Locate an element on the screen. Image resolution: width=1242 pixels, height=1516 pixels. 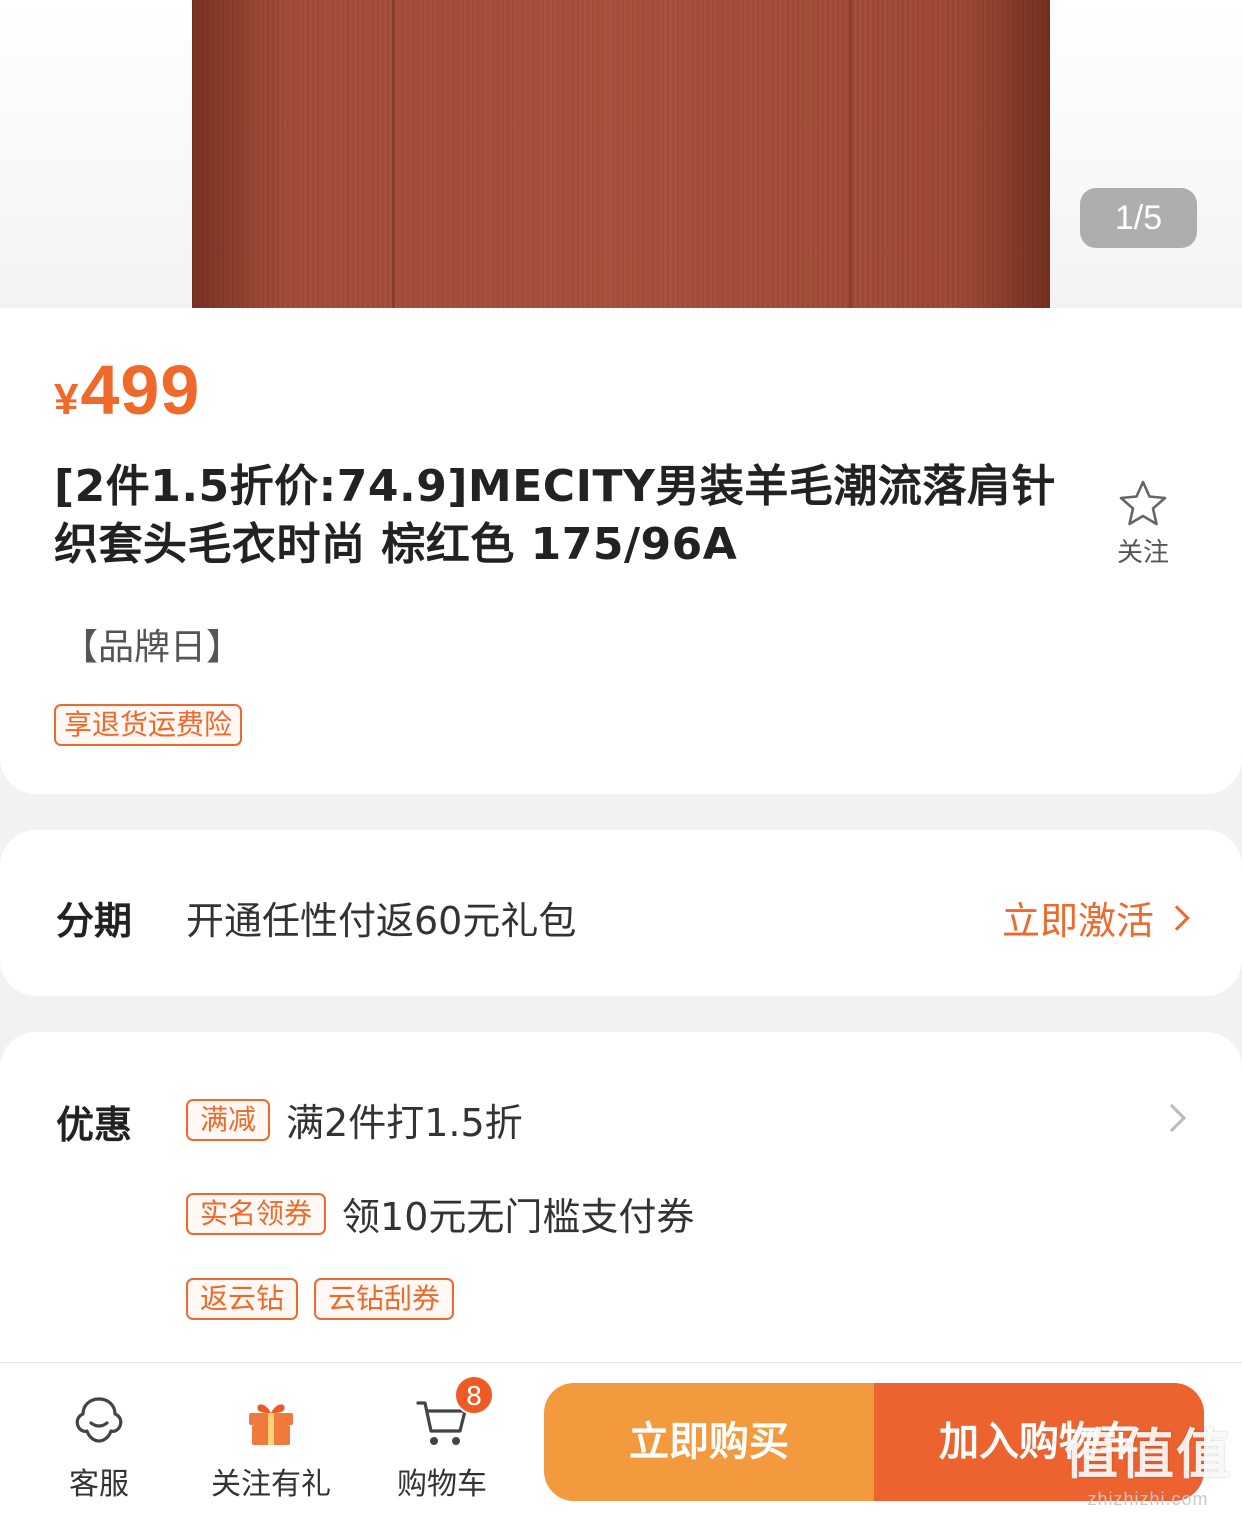
cart-button: 8 购物车 is located at coordinates (443, 1439).